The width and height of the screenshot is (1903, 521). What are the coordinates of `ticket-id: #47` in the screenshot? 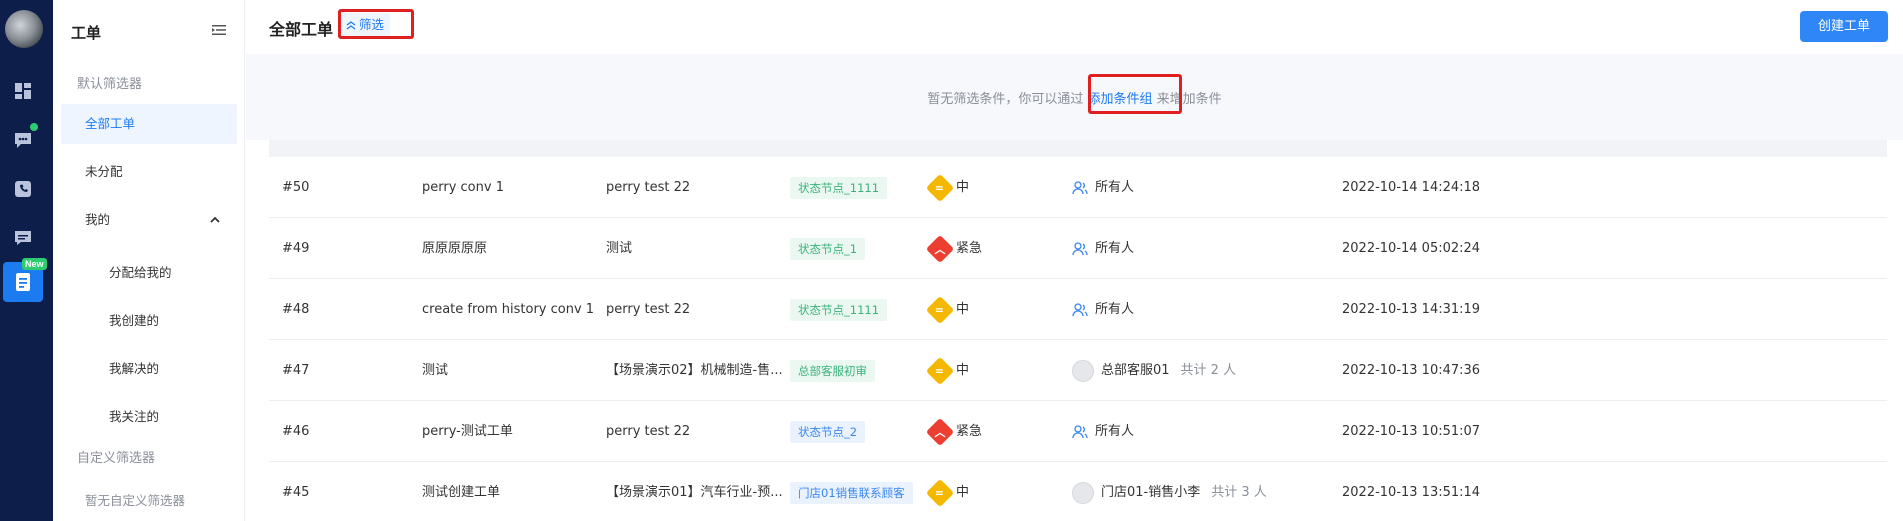 It's located at (296, 370).